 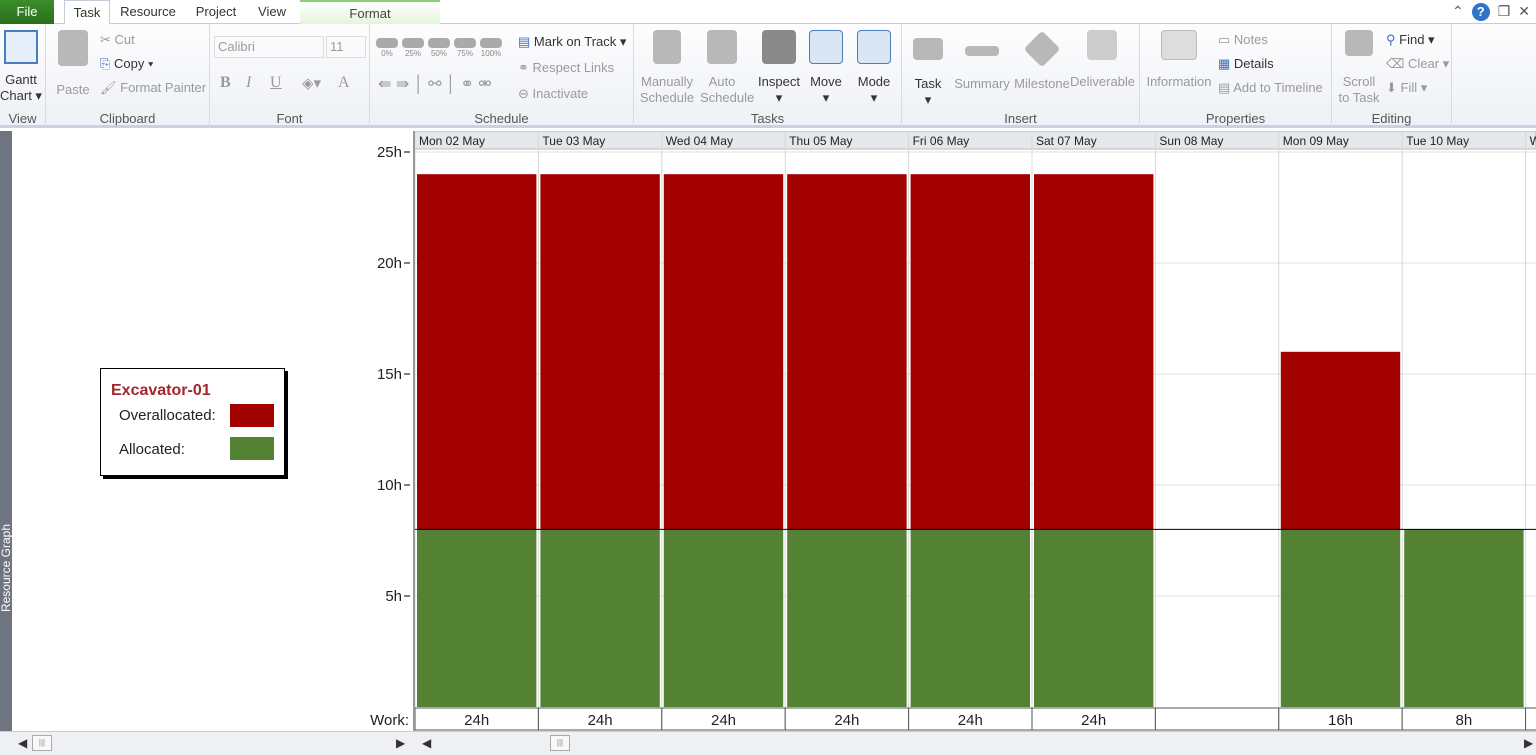 What do you see at coordinates (276, 83) in the screenshot?
I see `underline-button: U` at bounding box center [276, 83].